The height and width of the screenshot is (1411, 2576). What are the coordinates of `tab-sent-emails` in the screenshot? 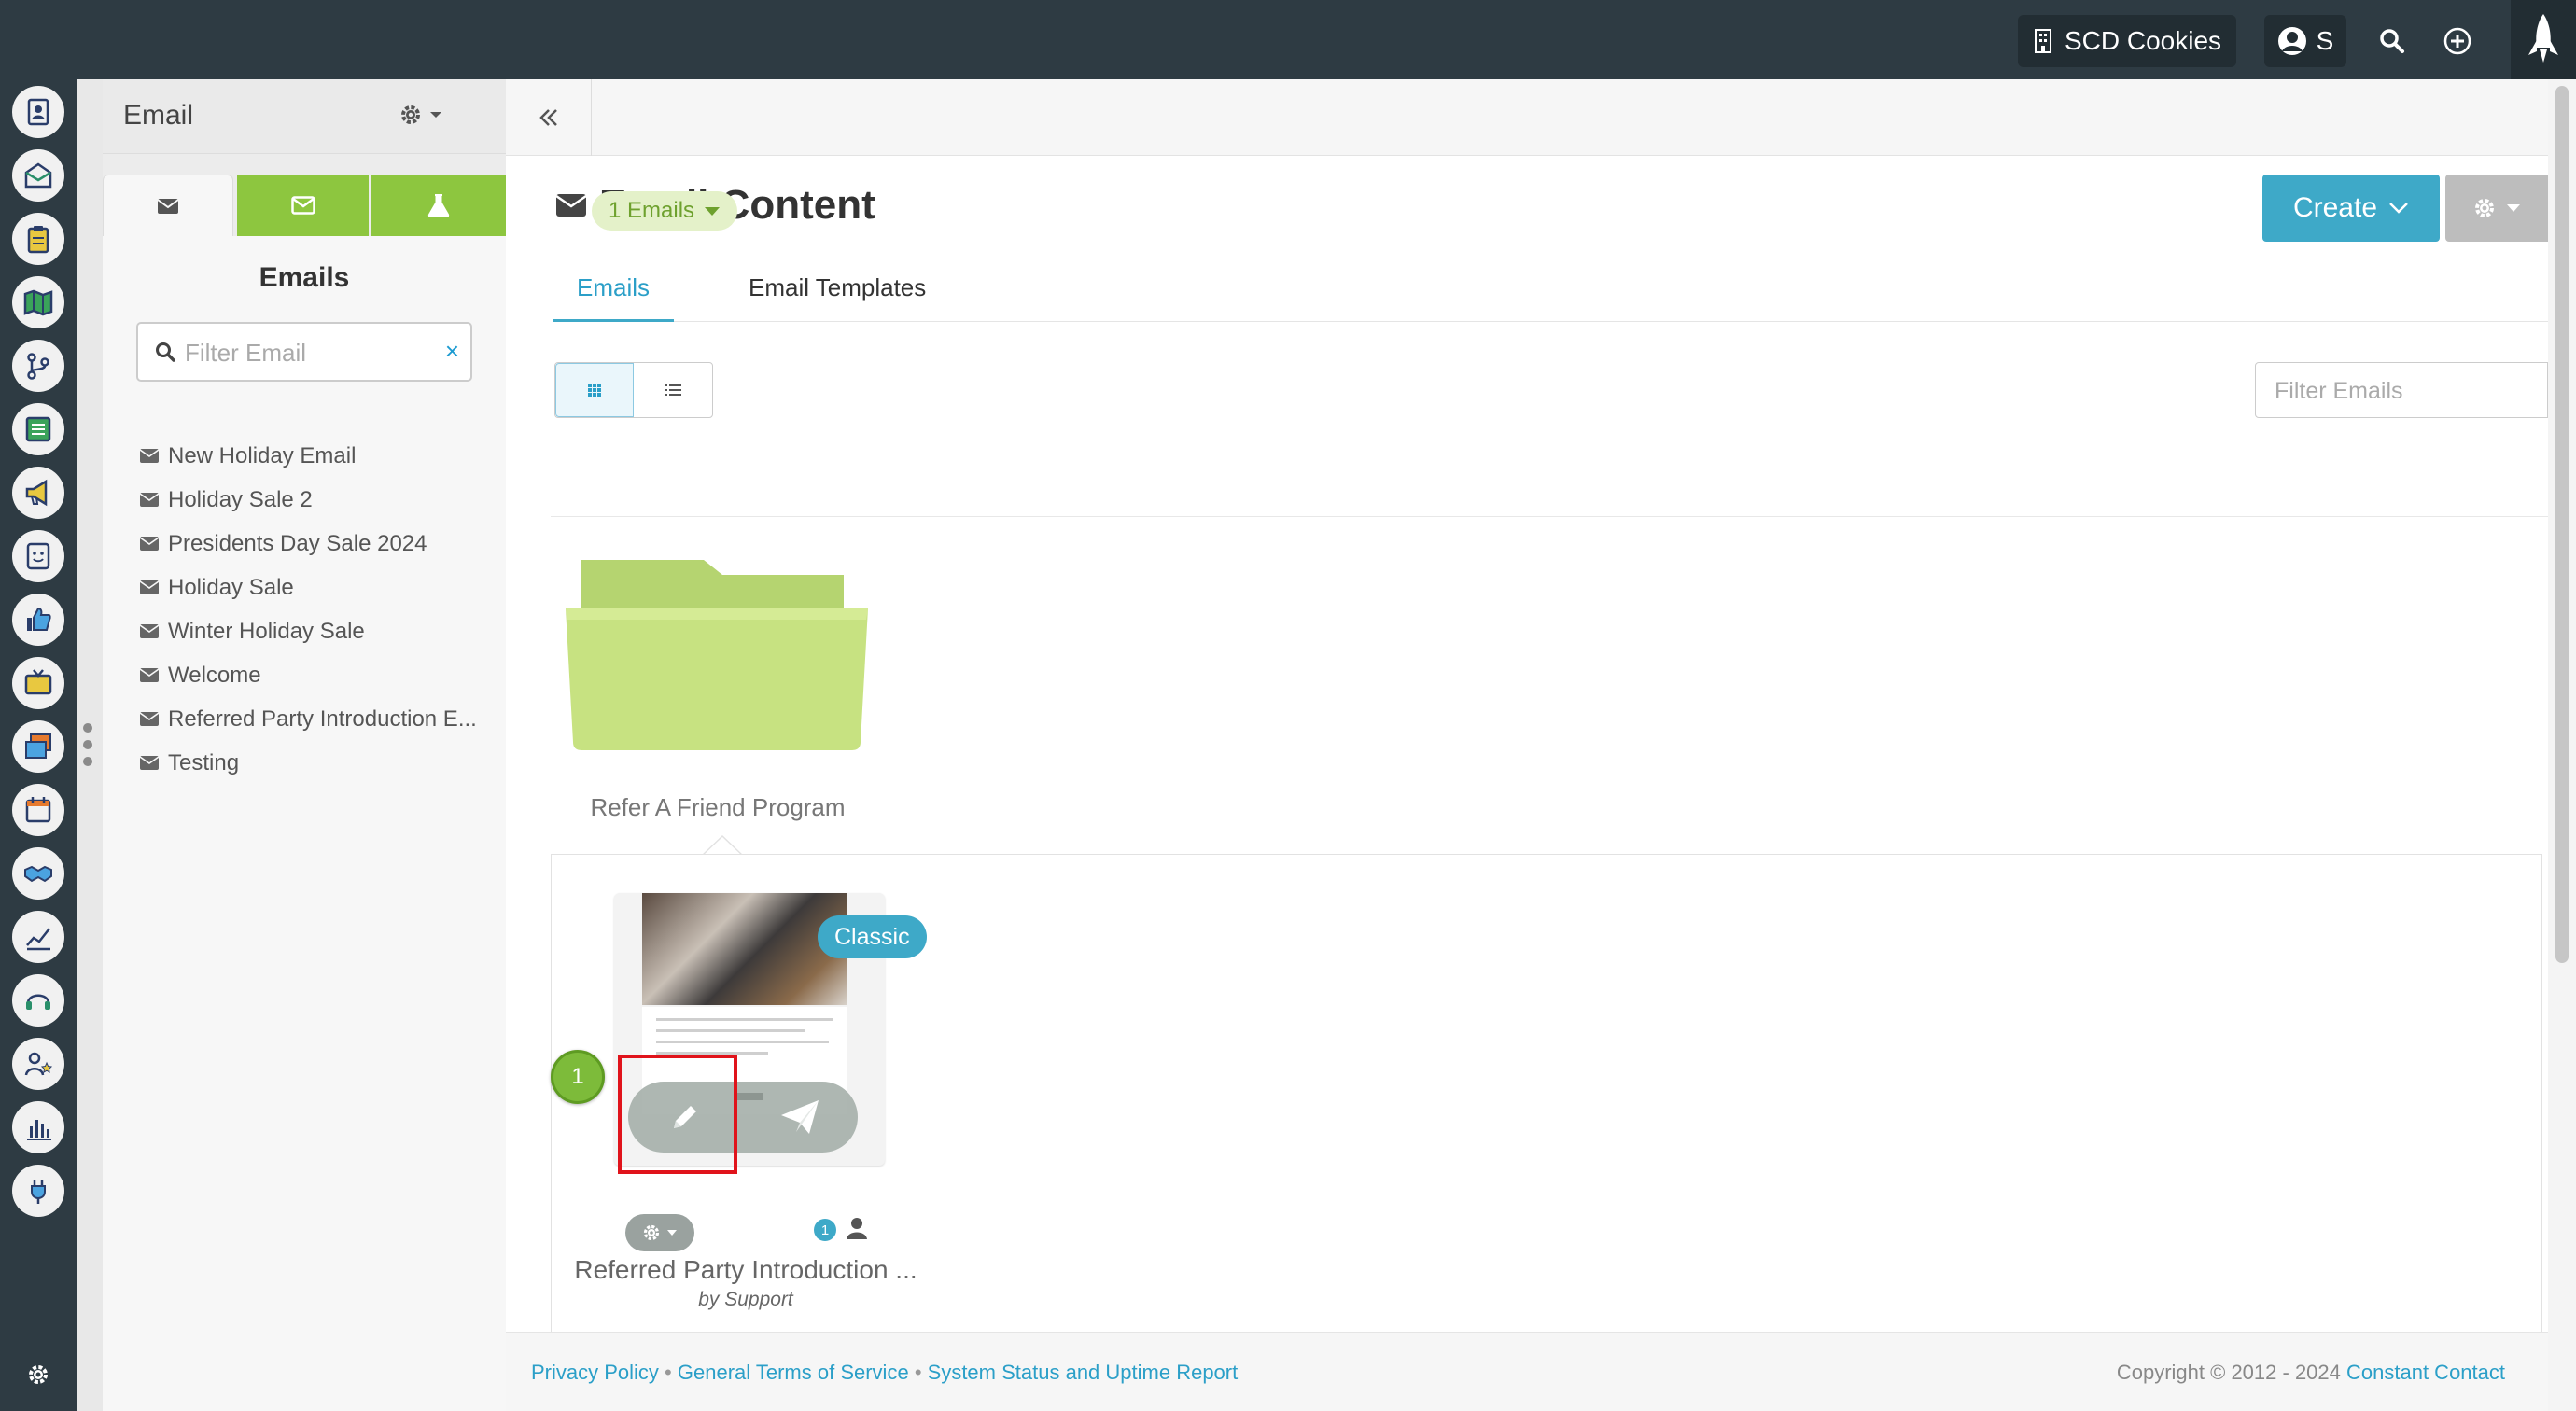 It's located at (303, 206).